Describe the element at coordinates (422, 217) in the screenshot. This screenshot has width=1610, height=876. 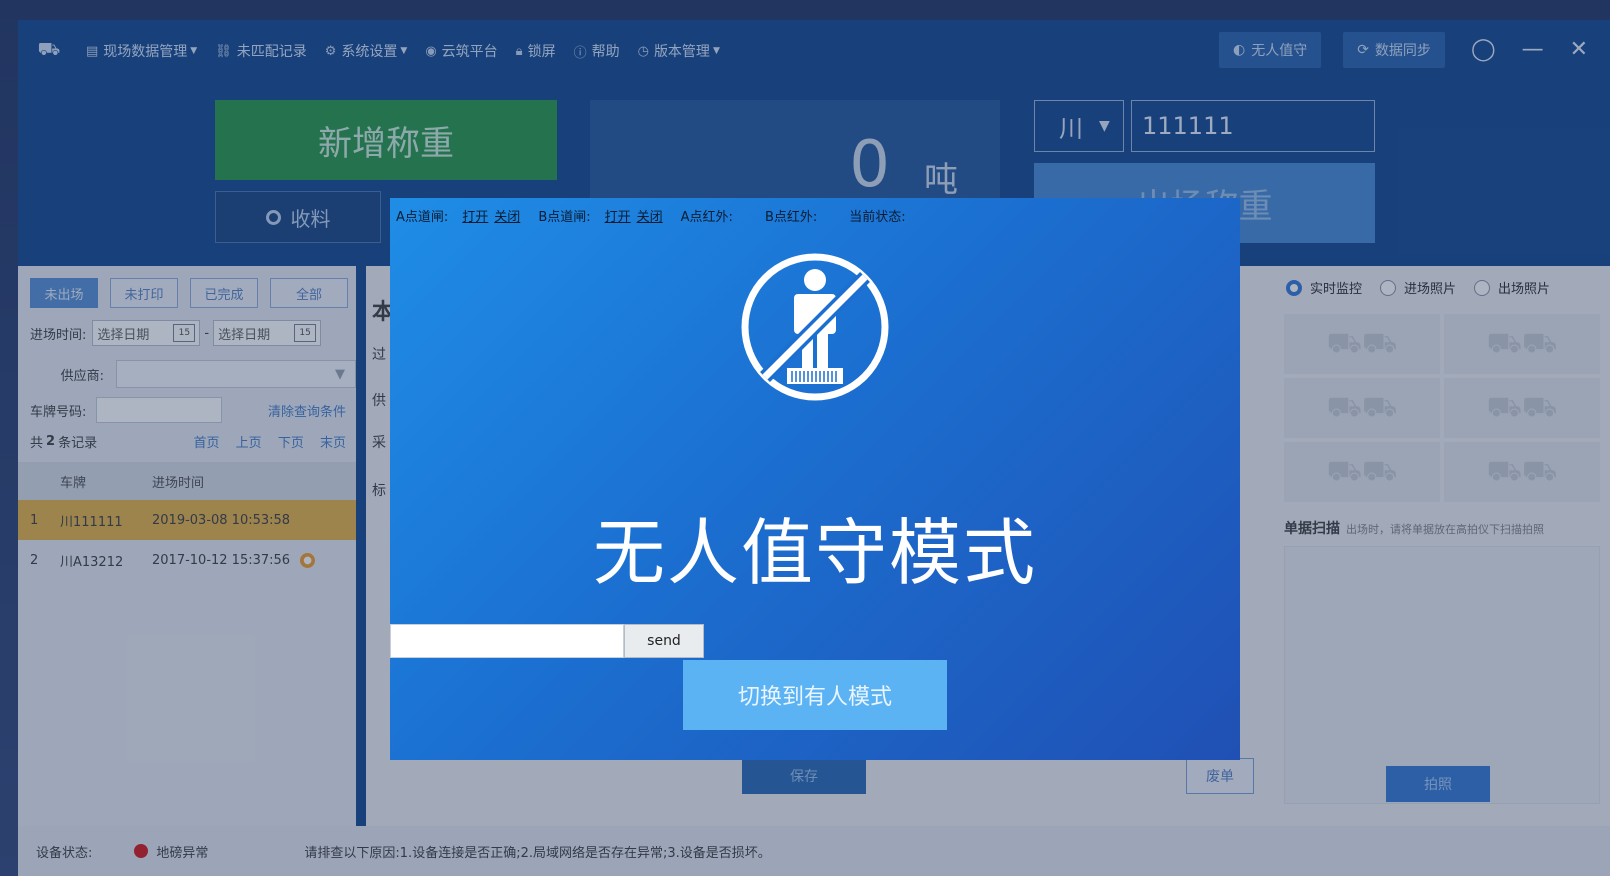
I see `a-gate-label: A点道闸:` at that location.